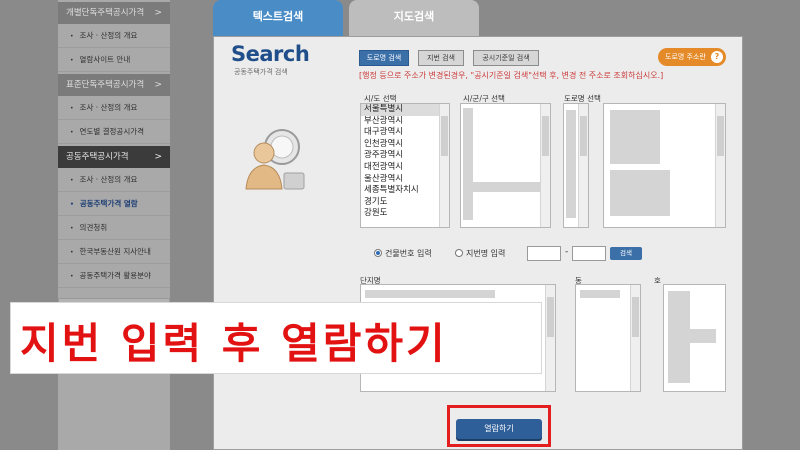 This screenshot has height=450, width=800. Describe the element at coordinates (717, 57) in the screenshot. I see `question-icon: ?` at that location.